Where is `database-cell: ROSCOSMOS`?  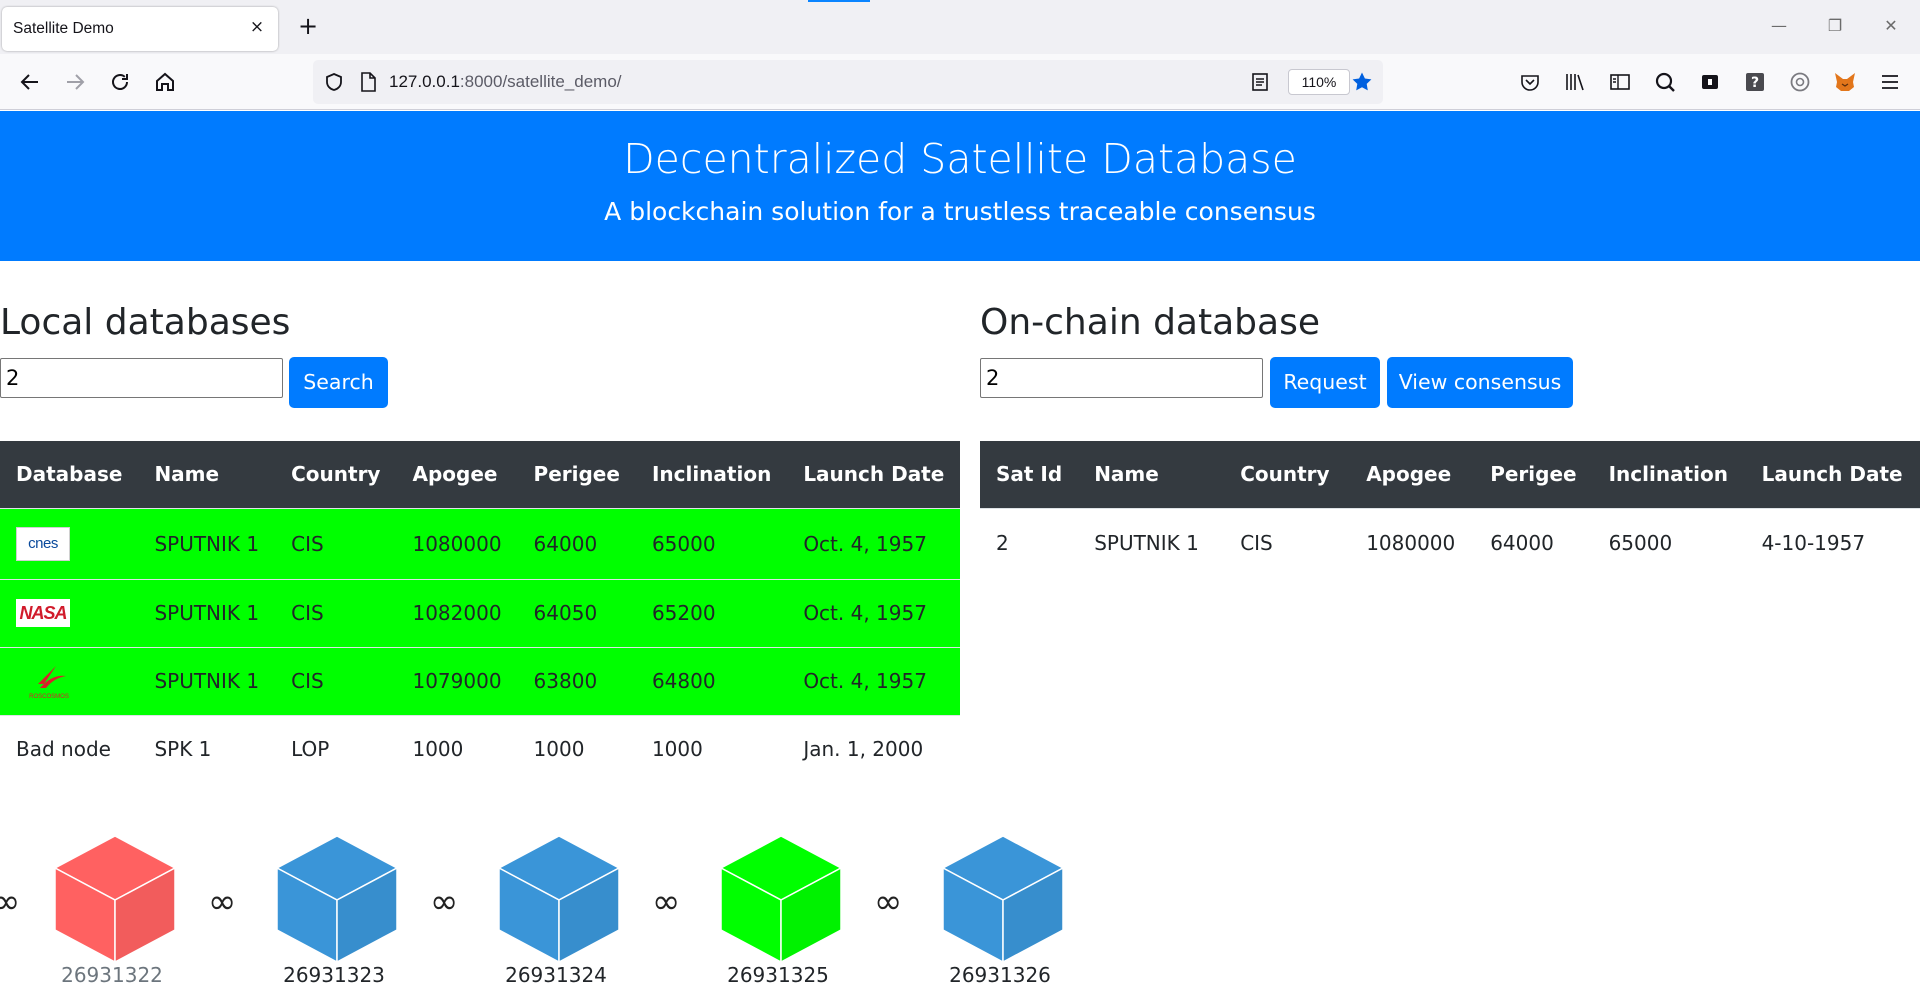
database-cell: ROSCOSMOS is located at coordinates (69, 680).